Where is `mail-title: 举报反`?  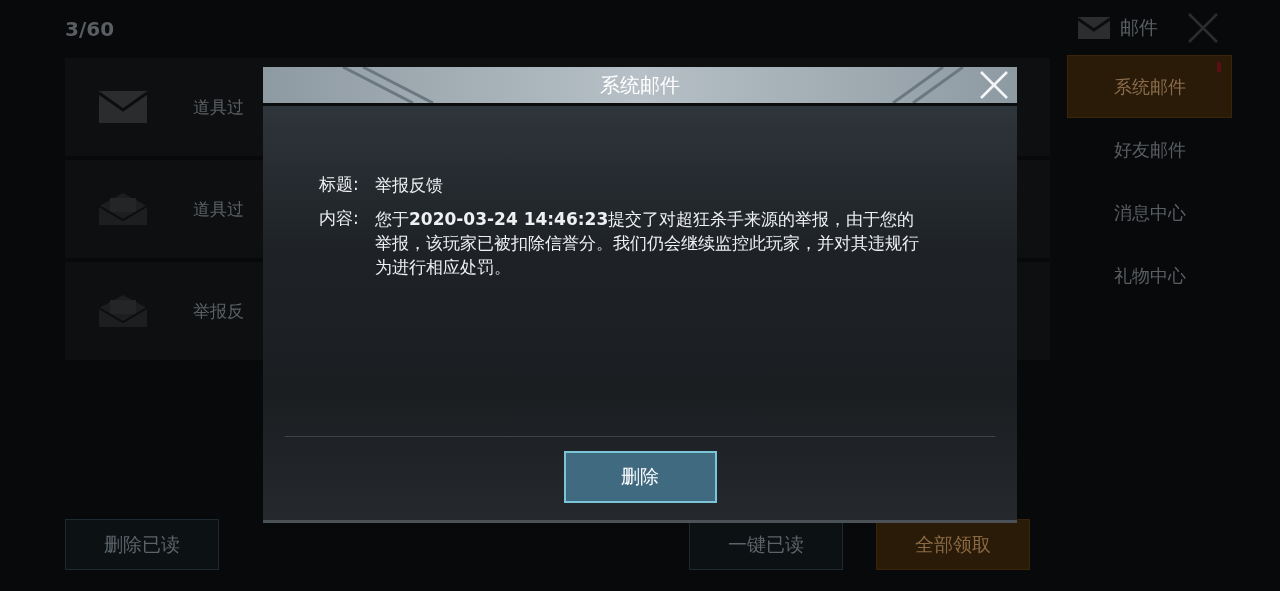
mail-title: 举报反 is located at coordinates (218, 311).